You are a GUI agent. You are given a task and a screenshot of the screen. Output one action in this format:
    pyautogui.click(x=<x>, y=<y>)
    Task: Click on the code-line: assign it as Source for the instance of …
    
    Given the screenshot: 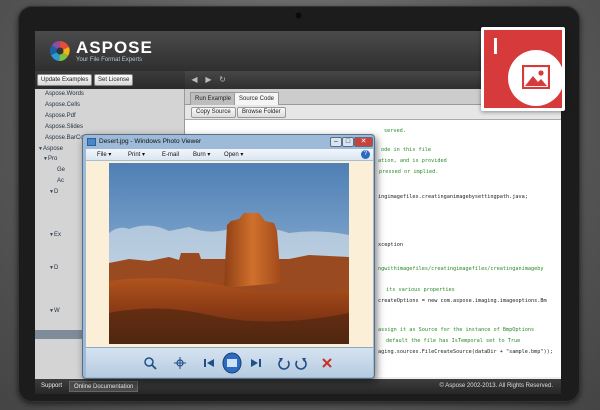 What is the action you would take?
    pyautogui.click(x=456, y=330)
    